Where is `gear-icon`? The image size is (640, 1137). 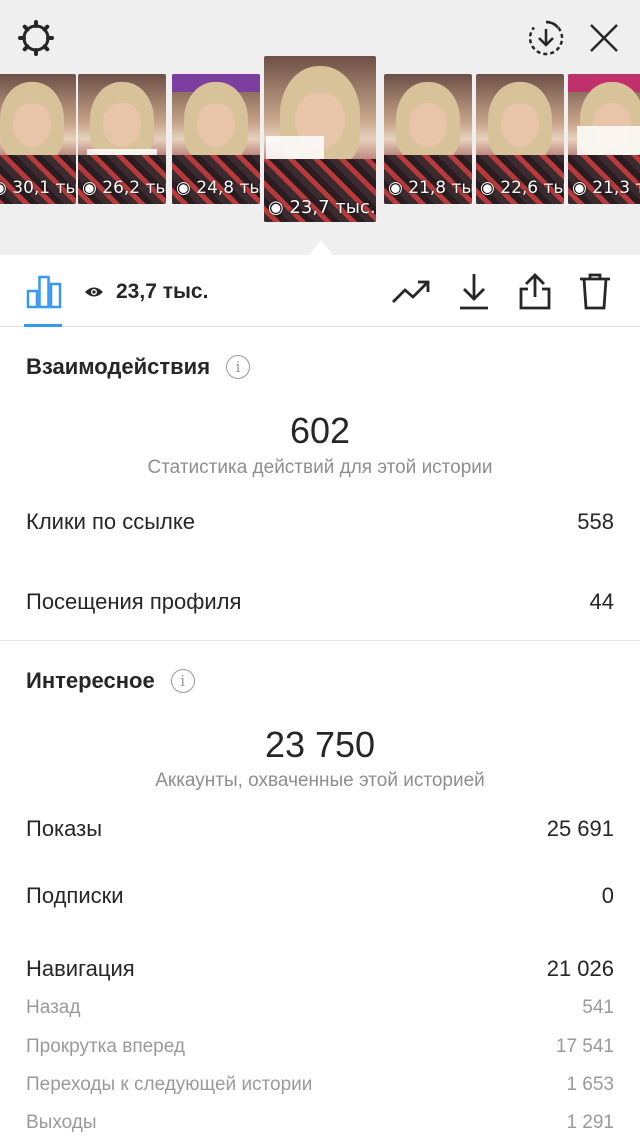 gear-icon is located at coordinates (36, 38).